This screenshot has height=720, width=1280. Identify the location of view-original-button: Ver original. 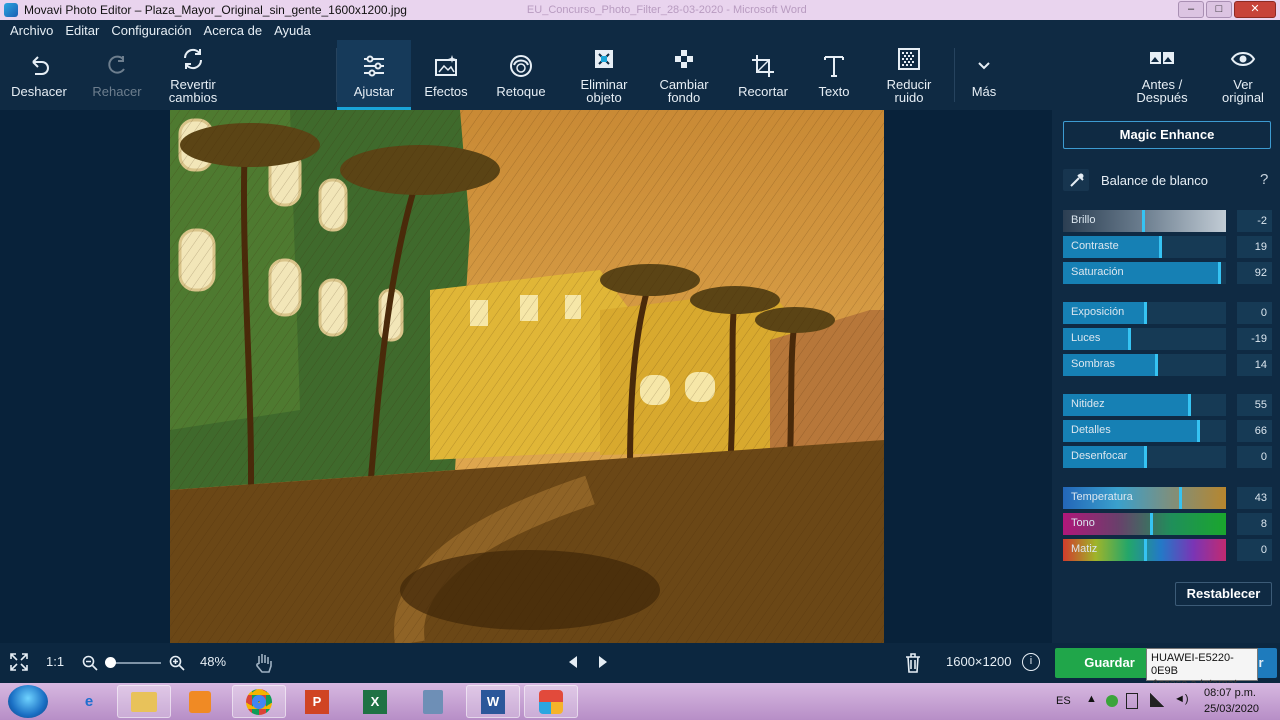
(1243, 75).